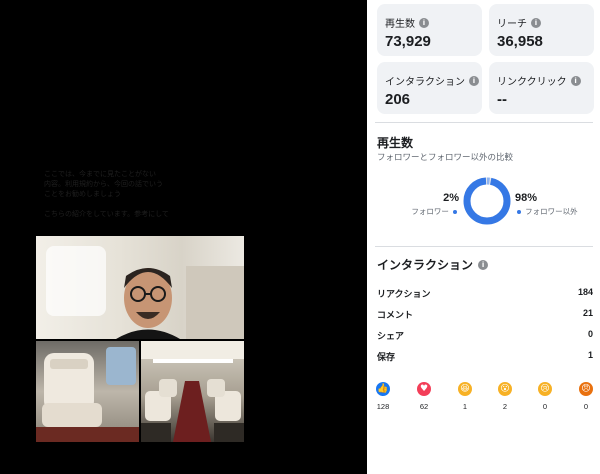  I want to click on metric-label: リアクション, so click(404, 294).